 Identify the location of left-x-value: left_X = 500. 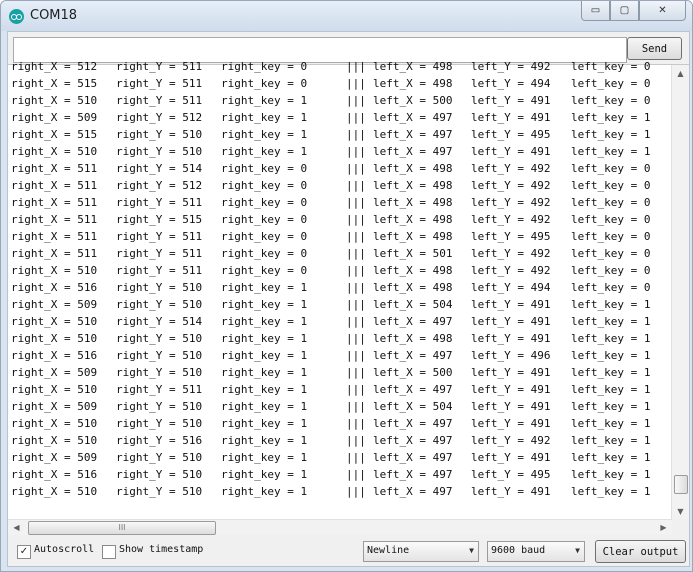
(413, 372).